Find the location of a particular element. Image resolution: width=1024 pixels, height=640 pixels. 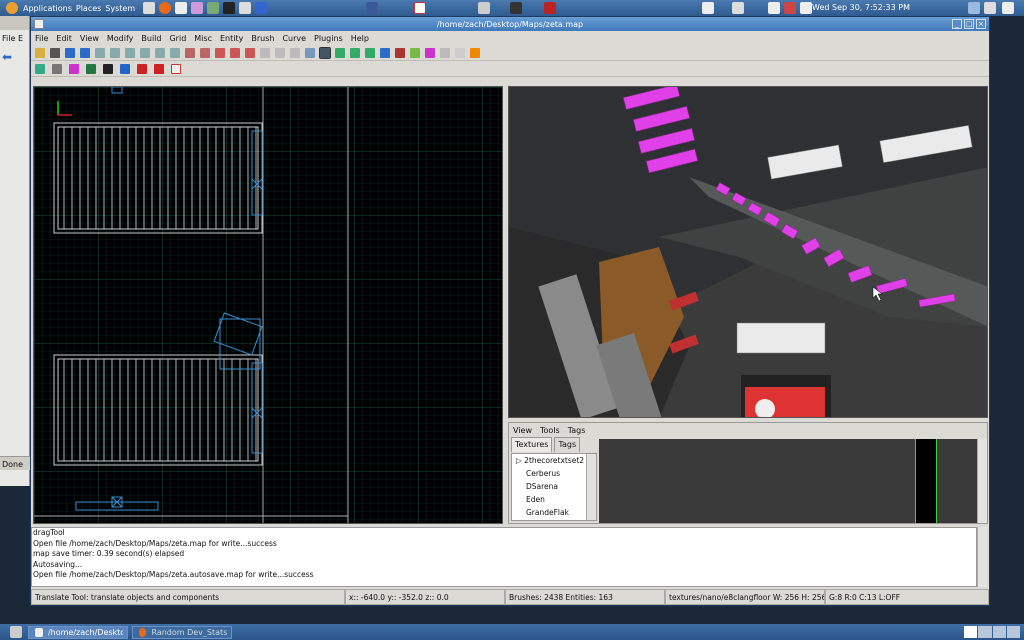

menu-brush: Brush is located at coordinates (262, 38).